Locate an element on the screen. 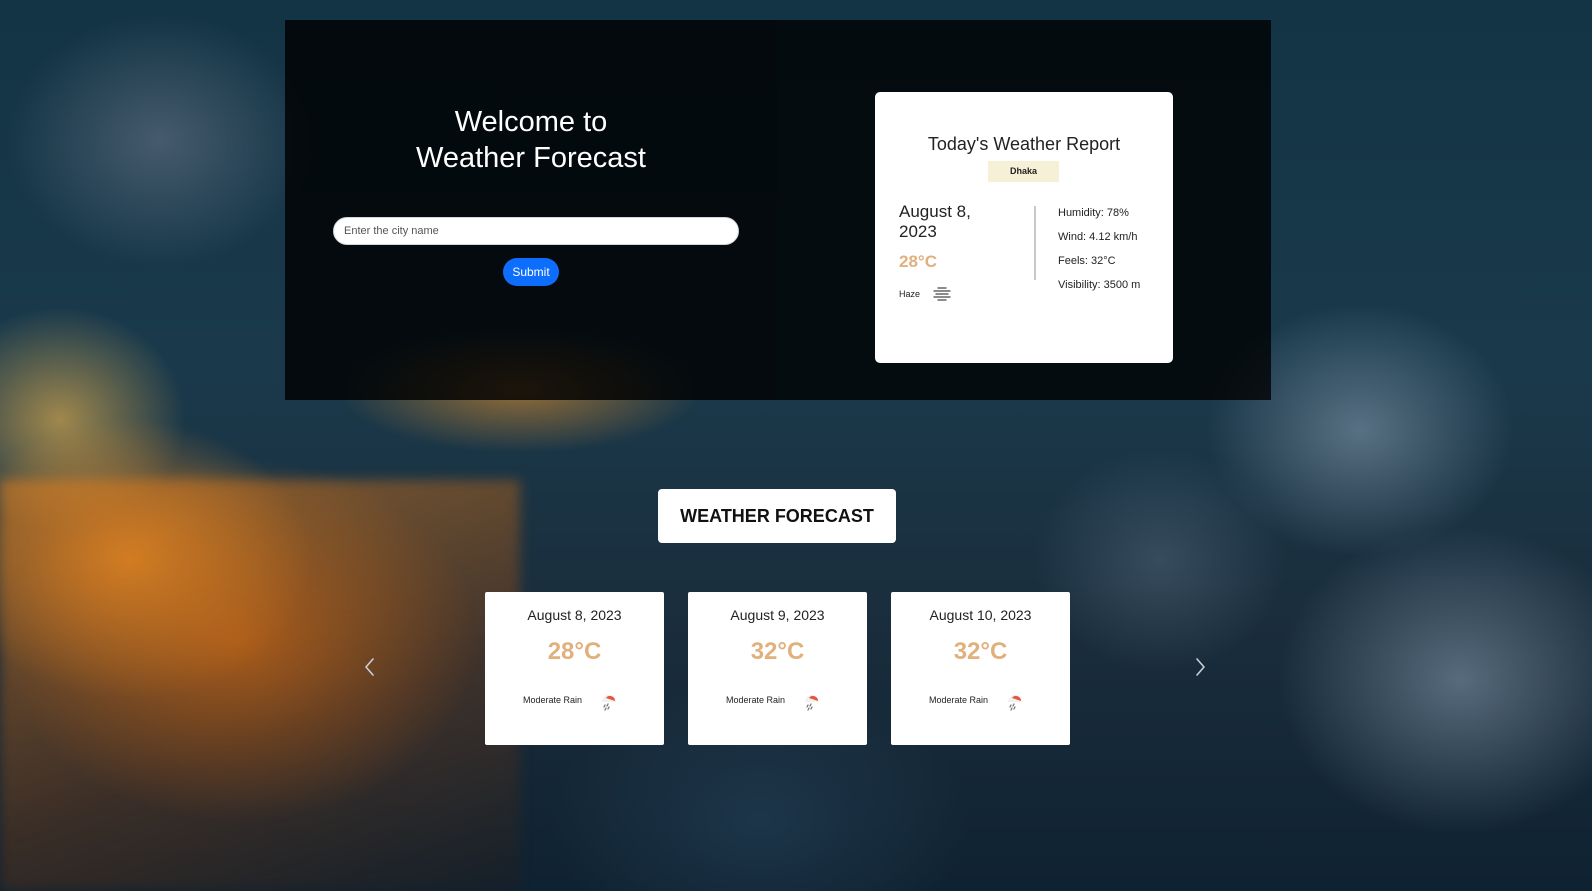 Image resolution: width=1592 pixels, height=891 pixels. feels-value: Feels: 32°C is located at coordinates (1087, 261).